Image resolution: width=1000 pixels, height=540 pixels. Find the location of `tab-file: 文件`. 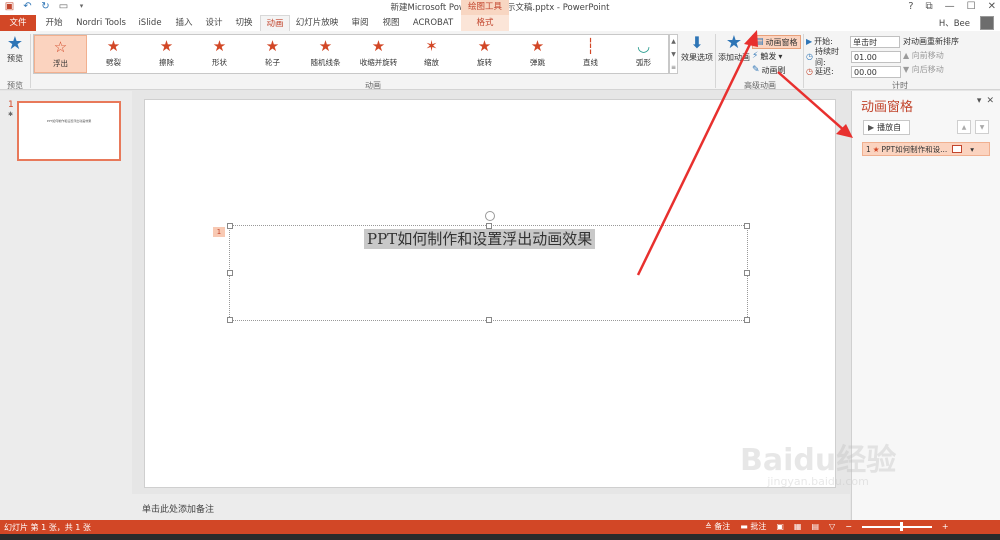

tab-file: 文件 is located at coordinates (18, 23).